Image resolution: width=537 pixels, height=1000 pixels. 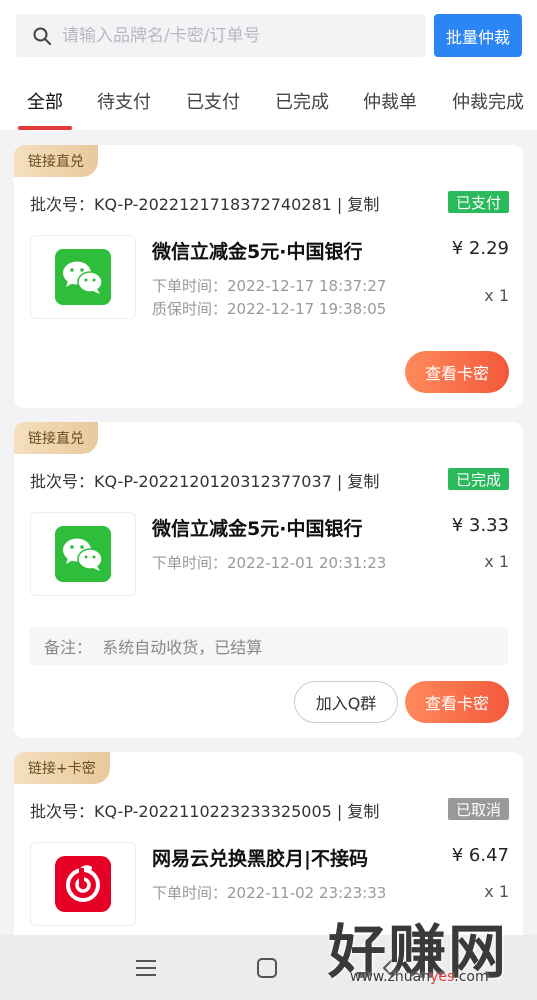 I want to click on order-tabs: 全部 待支付 已支付 已完成 仲裁单 仲裁完成, so click(x=268, y=105).